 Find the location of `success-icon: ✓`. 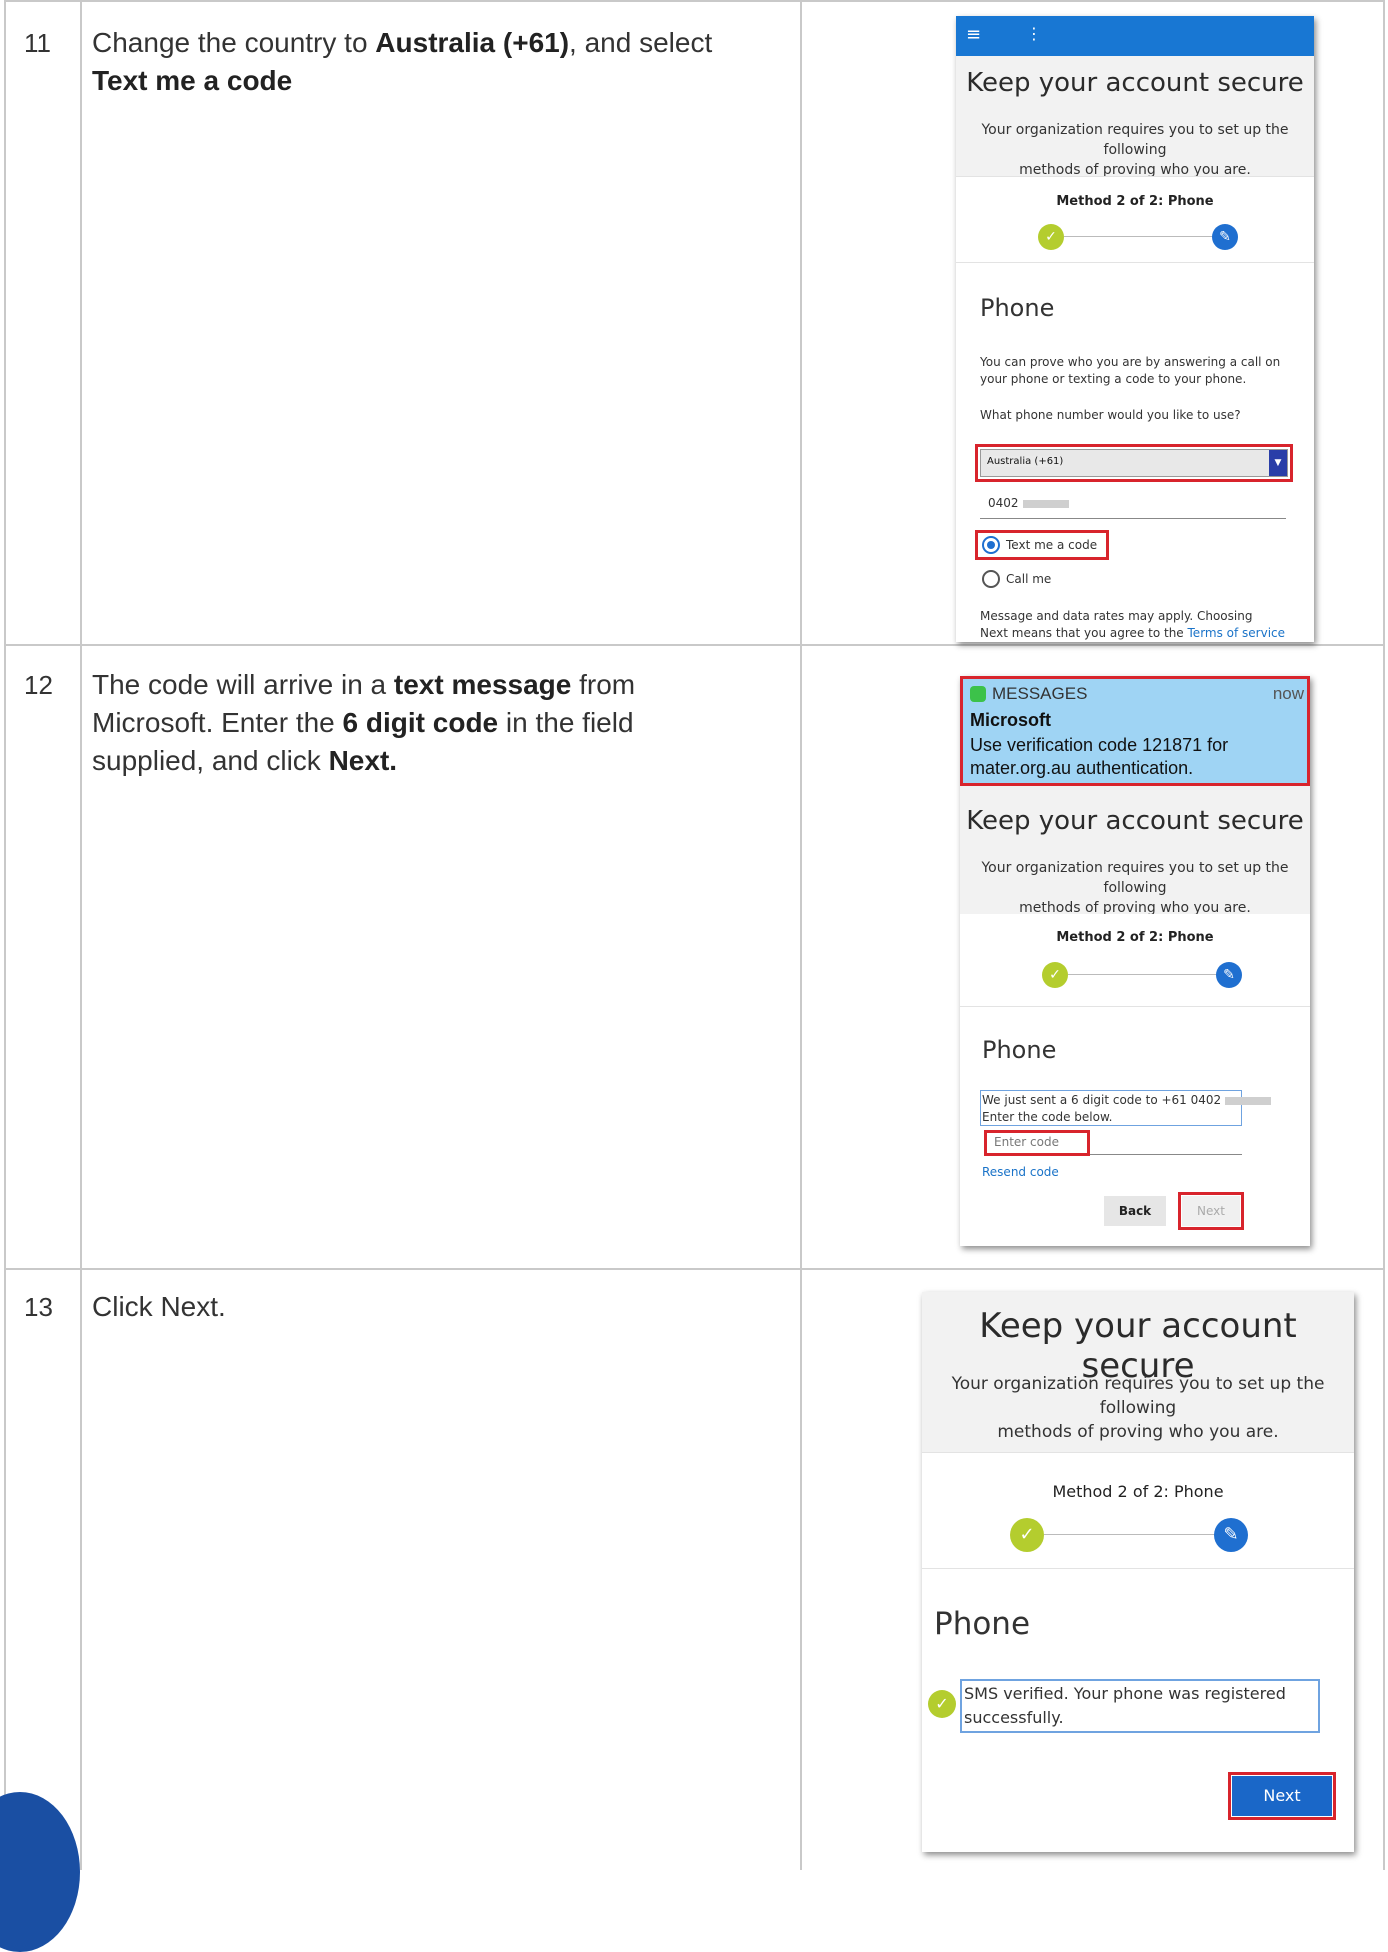

success-icon: ✓ is located at coordinates (942, 1704).